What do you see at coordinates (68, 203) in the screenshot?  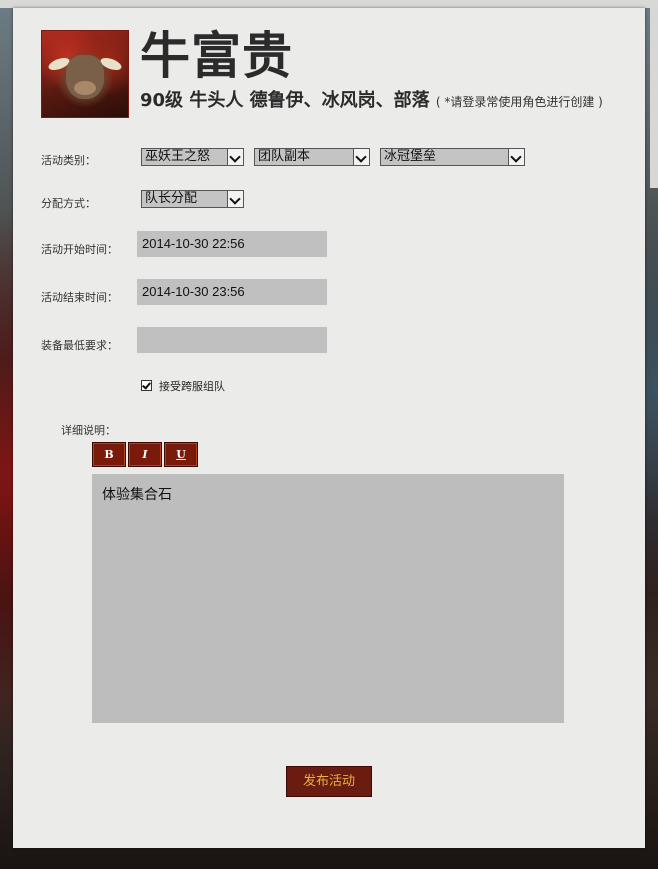 I see `distribution-label: 分配方式：` at bounding box center [68, 203].